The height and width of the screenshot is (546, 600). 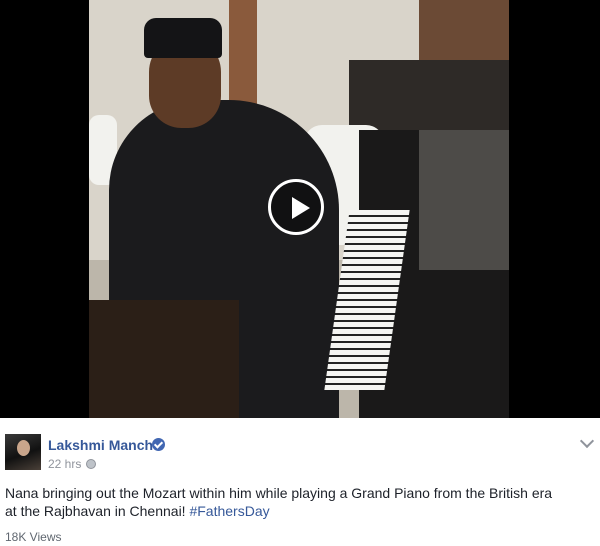 What do you see at coordinates (91, 464) in the screenshot?
I see `globe-icon` at bounding box center [91, 464].